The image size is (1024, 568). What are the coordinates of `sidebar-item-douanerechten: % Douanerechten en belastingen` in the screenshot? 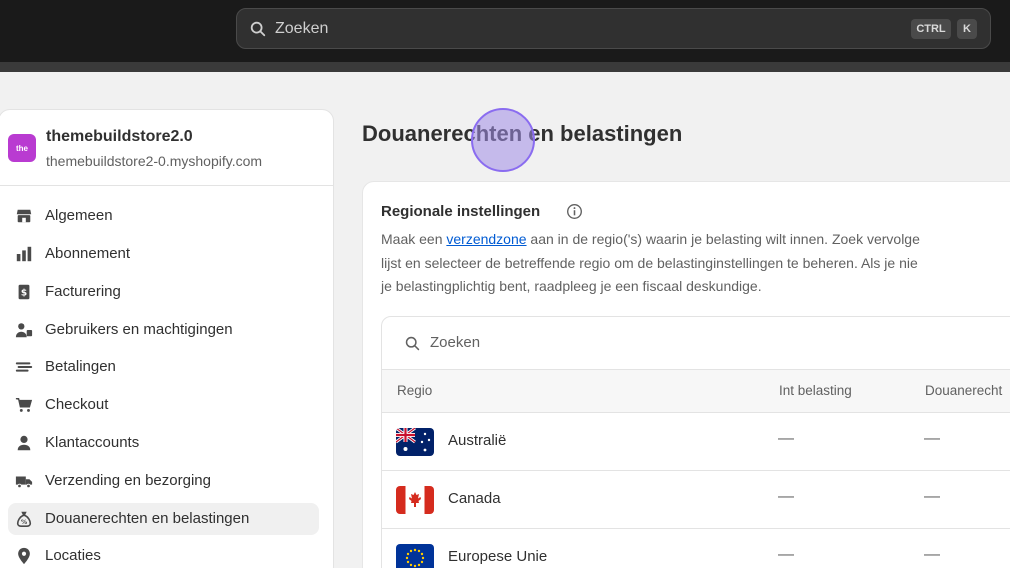 It's located at (163, 519).